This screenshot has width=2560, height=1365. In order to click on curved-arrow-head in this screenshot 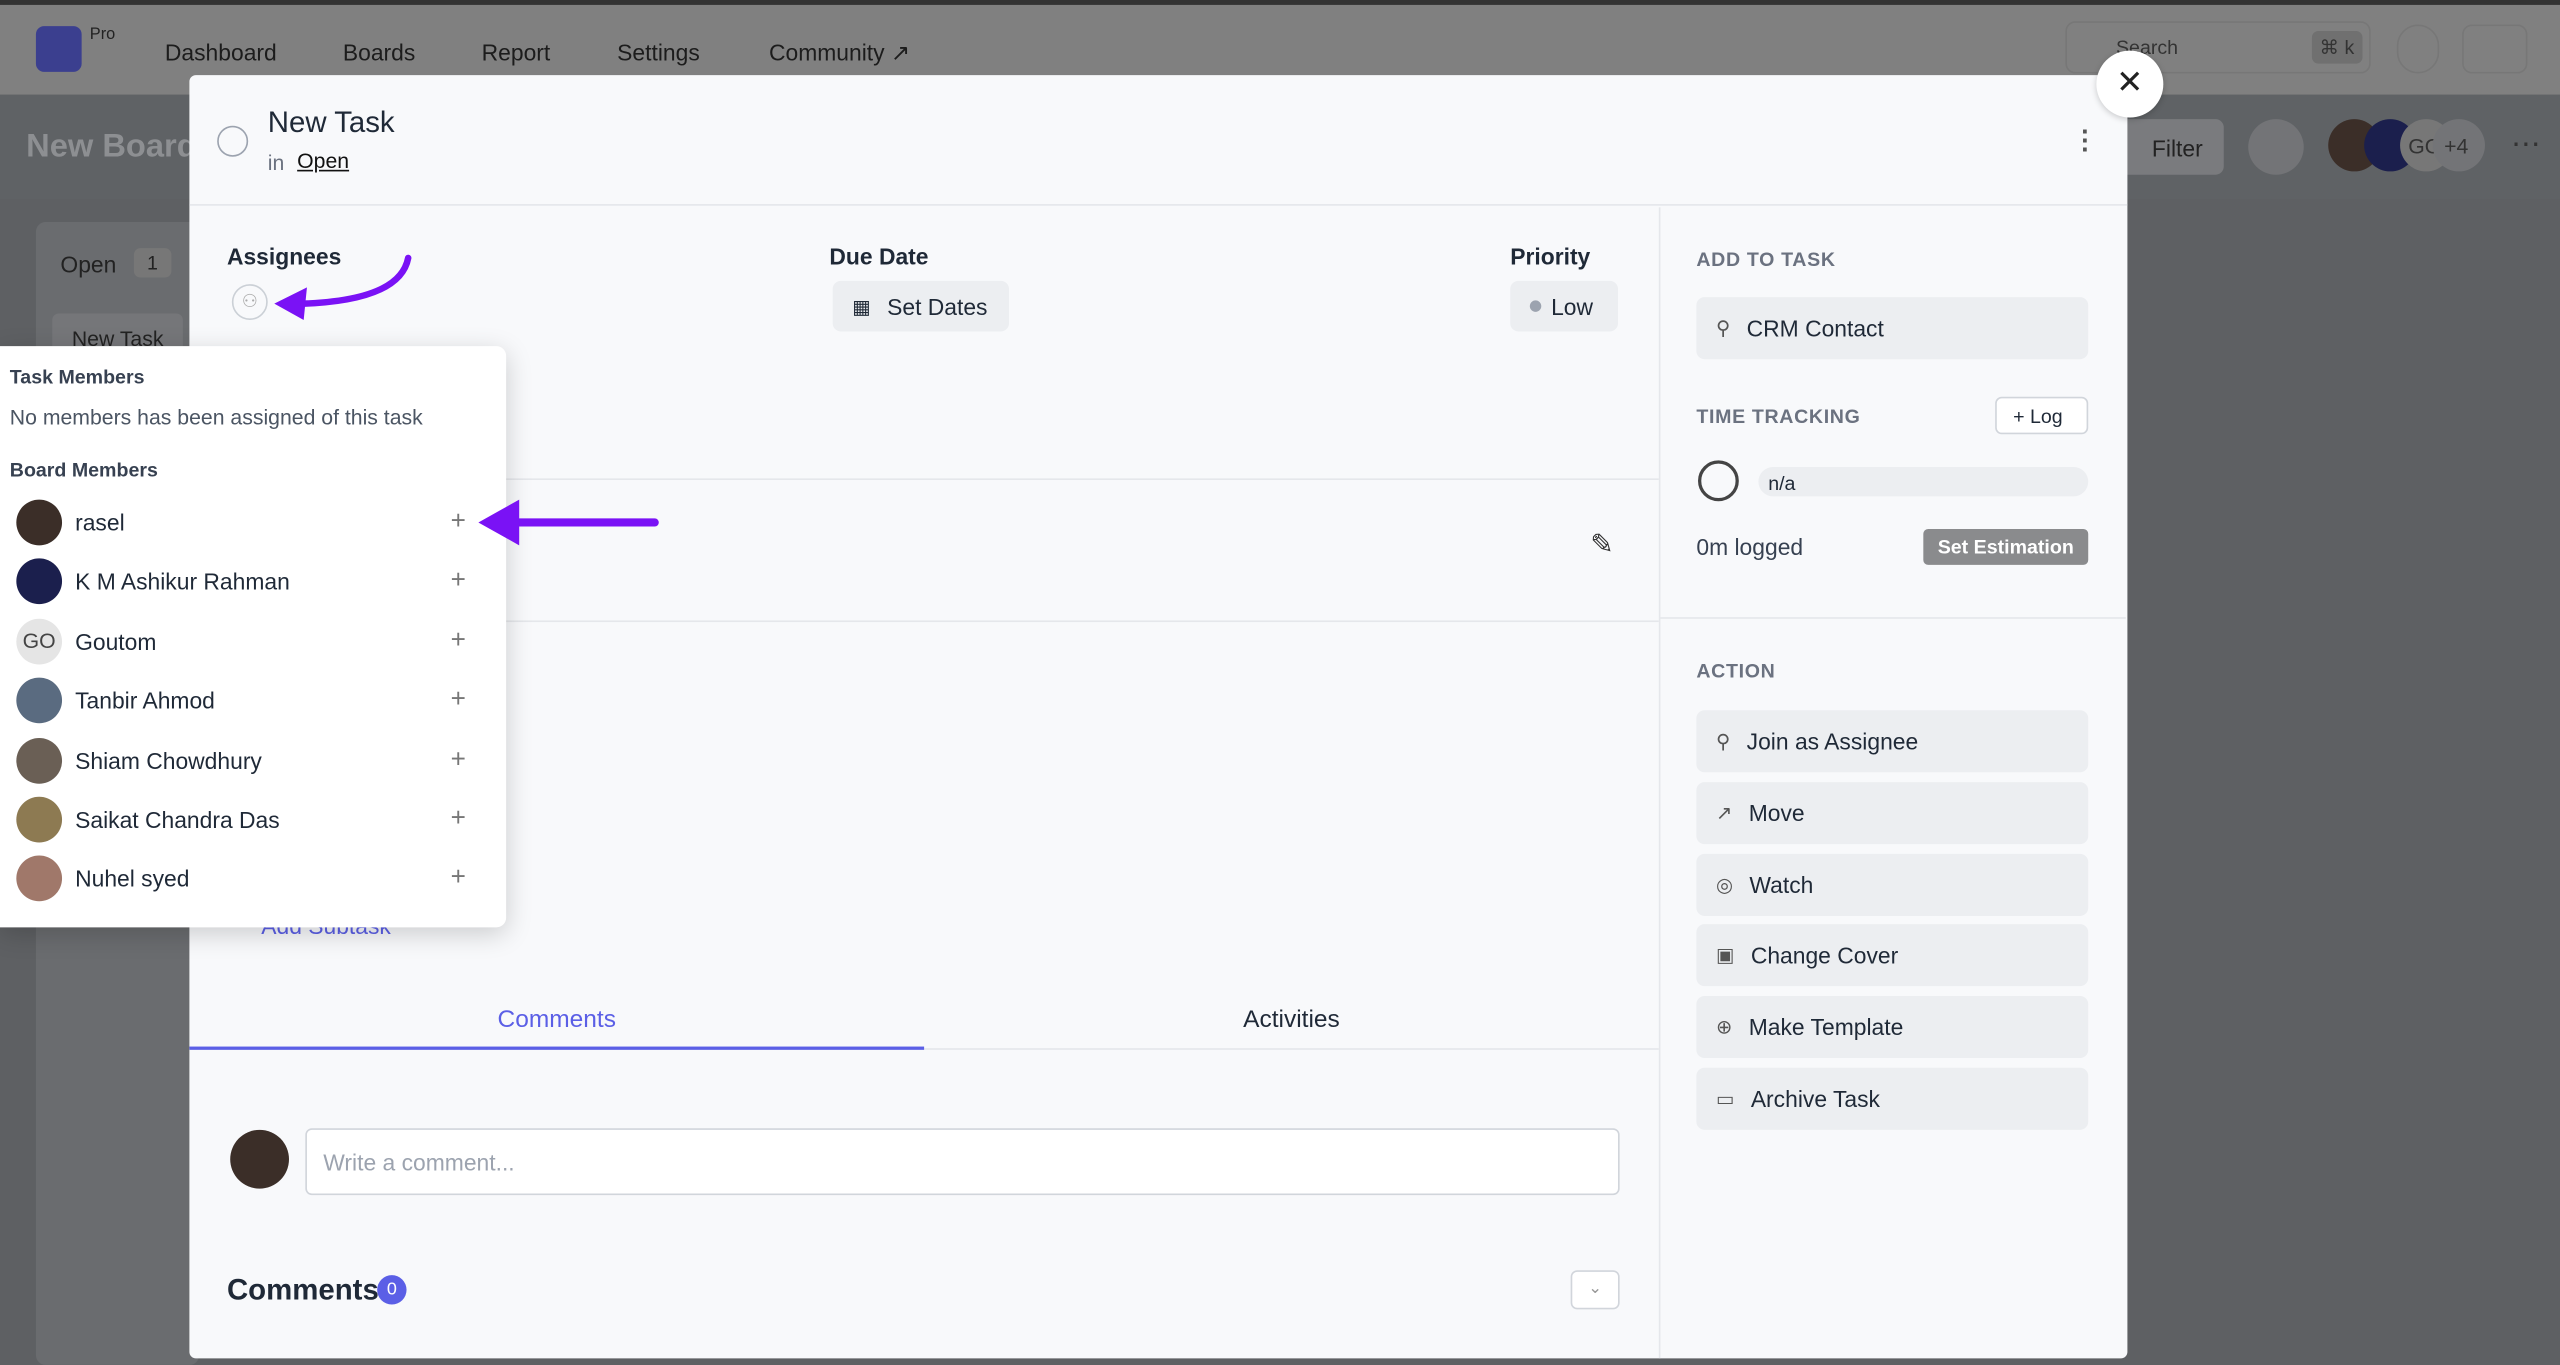, I will do `click(290, 304)`.